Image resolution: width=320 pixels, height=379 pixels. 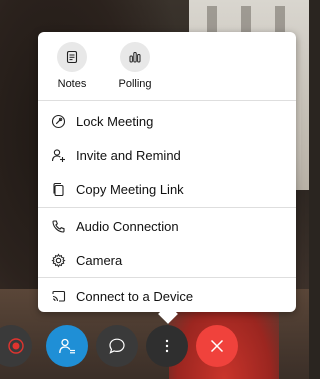 What do you see at coordinates (58, 155) in the screenshot?
I see `add-person-icon` at bounding box center [58, 155].